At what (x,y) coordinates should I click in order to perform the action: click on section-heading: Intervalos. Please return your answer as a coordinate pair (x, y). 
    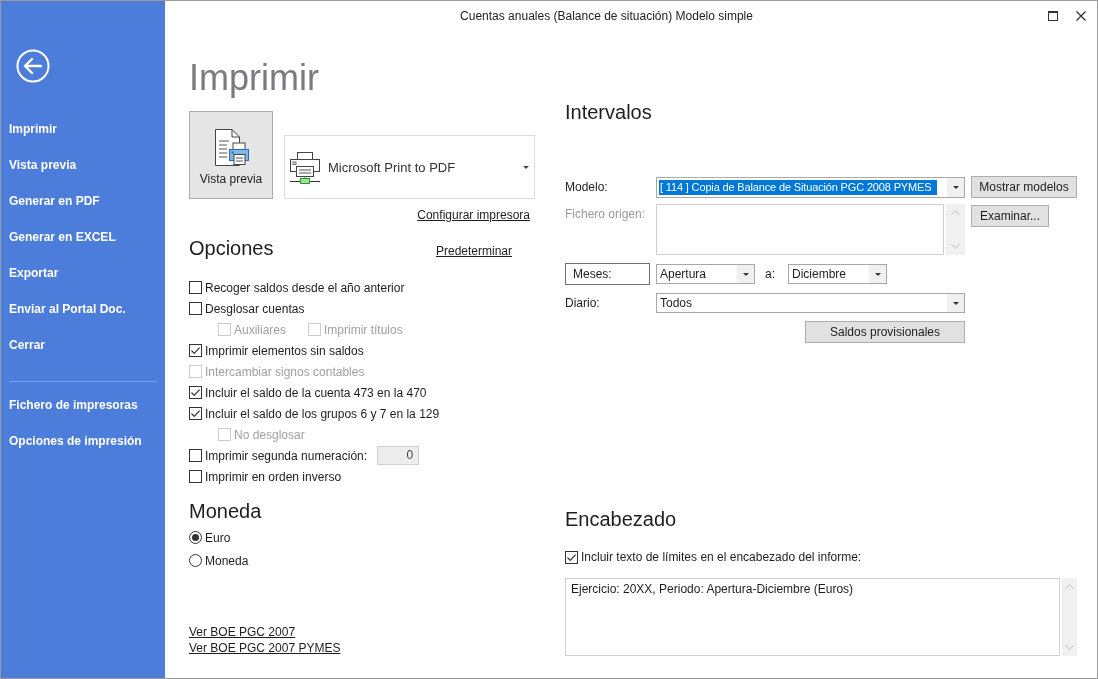
    Looking at the image, I should click on (609, 112).